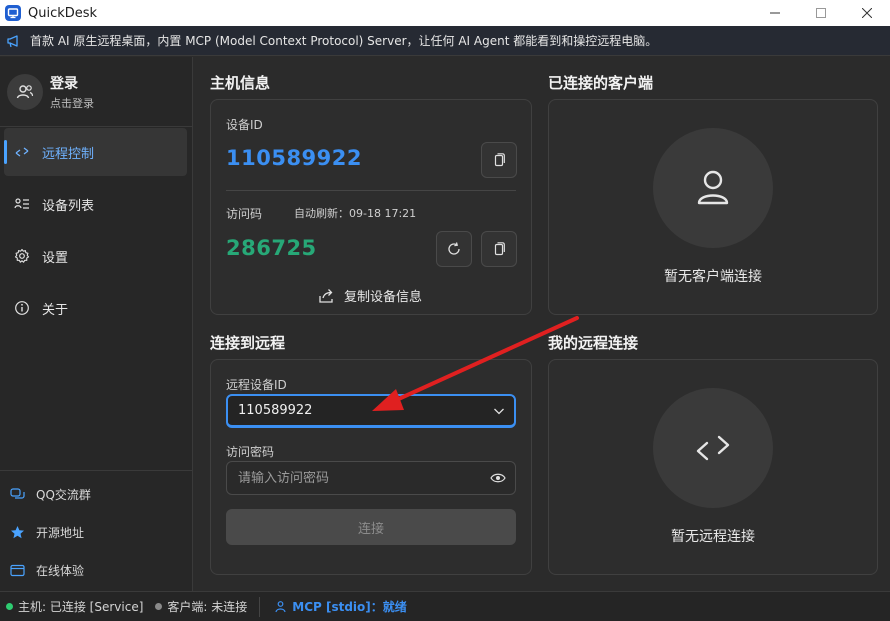 The height and width of the screenshot is (621, 890). What do you see at coordinates (64, 83) in the screenshot?
I see `login-title: 登录` at bounding box center [64, 83].